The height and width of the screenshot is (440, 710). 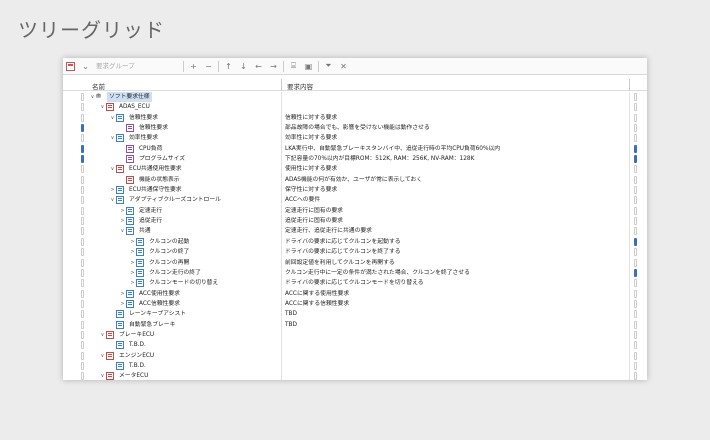 I want to click on requirement-content-cell: ACCへの要件, so click(x=302, y=200).